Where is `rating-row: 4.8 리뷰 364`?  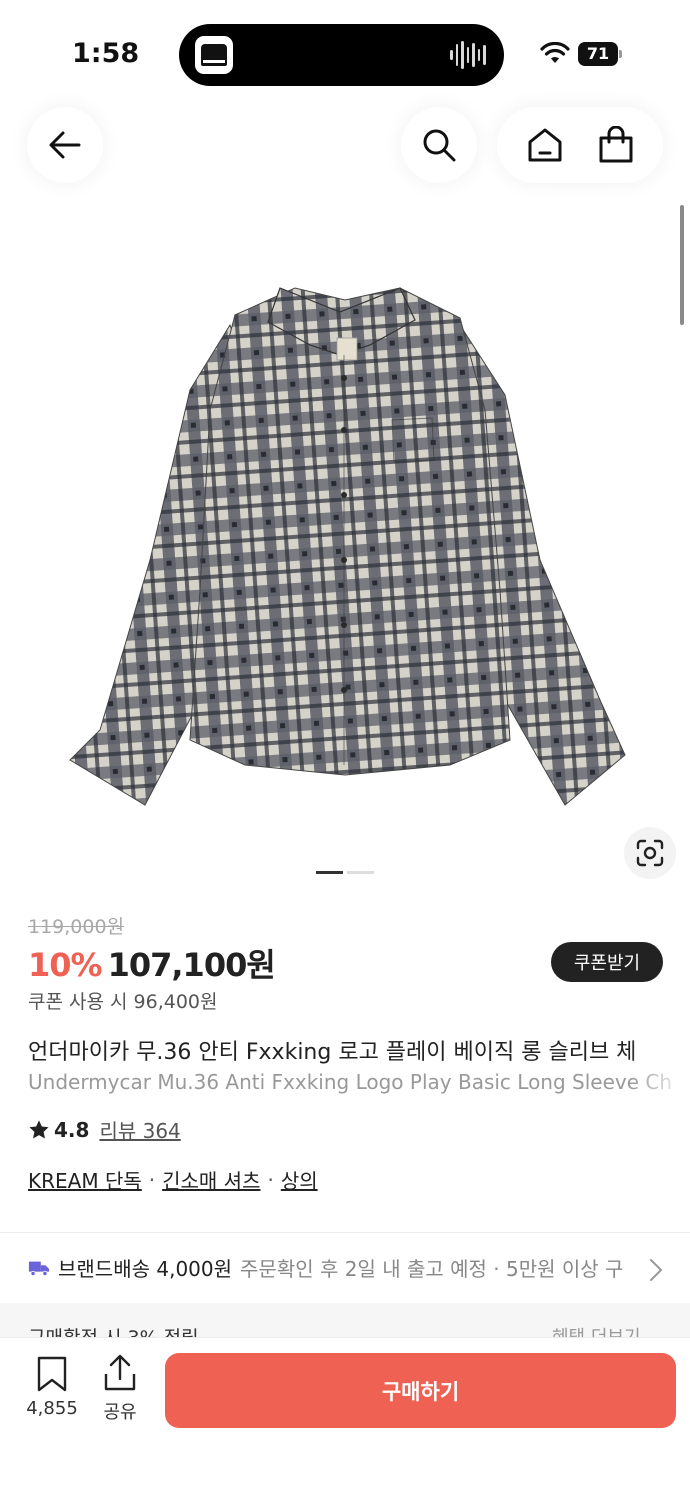 rating-row: 4.8 리뷰 364 is located at coordinates (104, 1129).